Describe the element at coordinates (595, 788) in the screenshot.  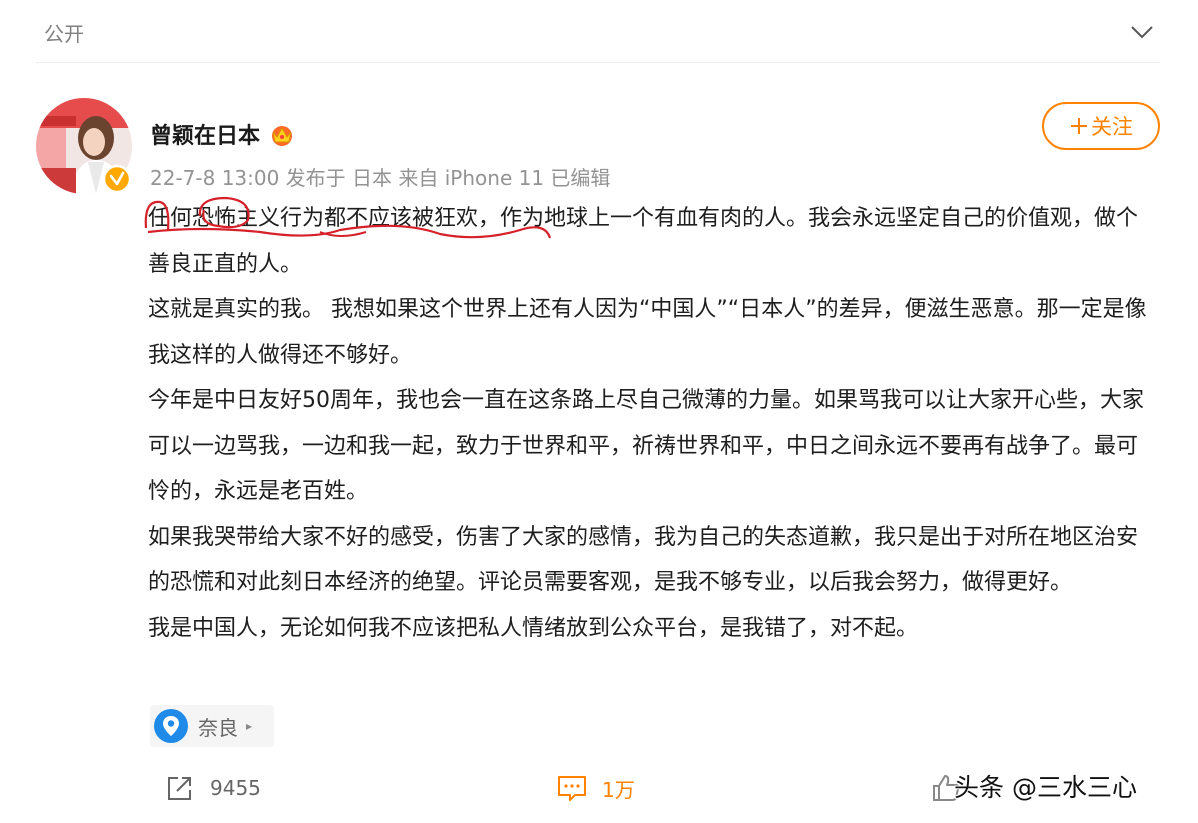
I see `comment-button: 1万` at that location.